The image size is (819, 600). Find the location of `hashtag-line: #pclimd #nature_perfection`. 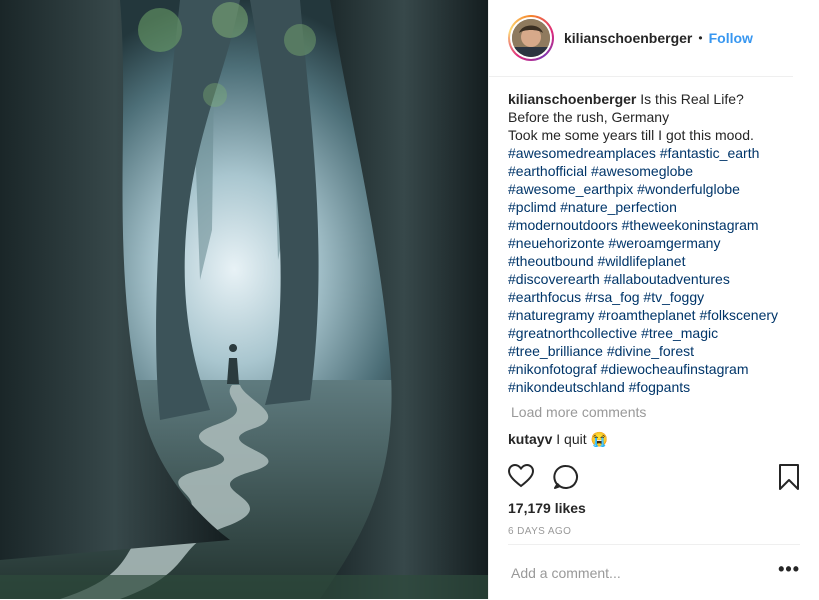

hashtag-line: #pclimd #nature_perfection is located at coordinates (658, 207).